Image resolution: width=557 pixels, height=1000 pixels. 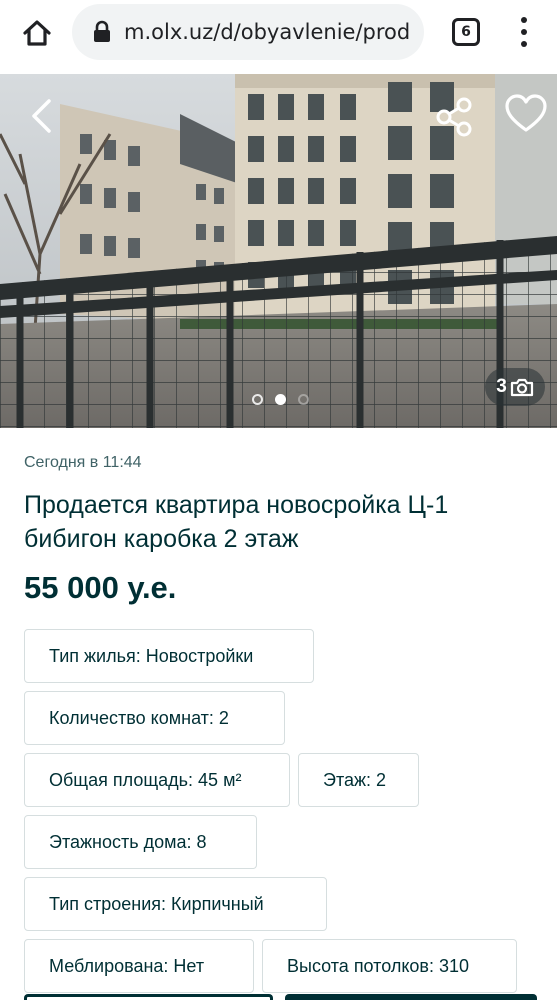 I want to click on browser-toolbar: m.olx.uz/d/obyavlenie/prod 6, so click(x=278, y=37).